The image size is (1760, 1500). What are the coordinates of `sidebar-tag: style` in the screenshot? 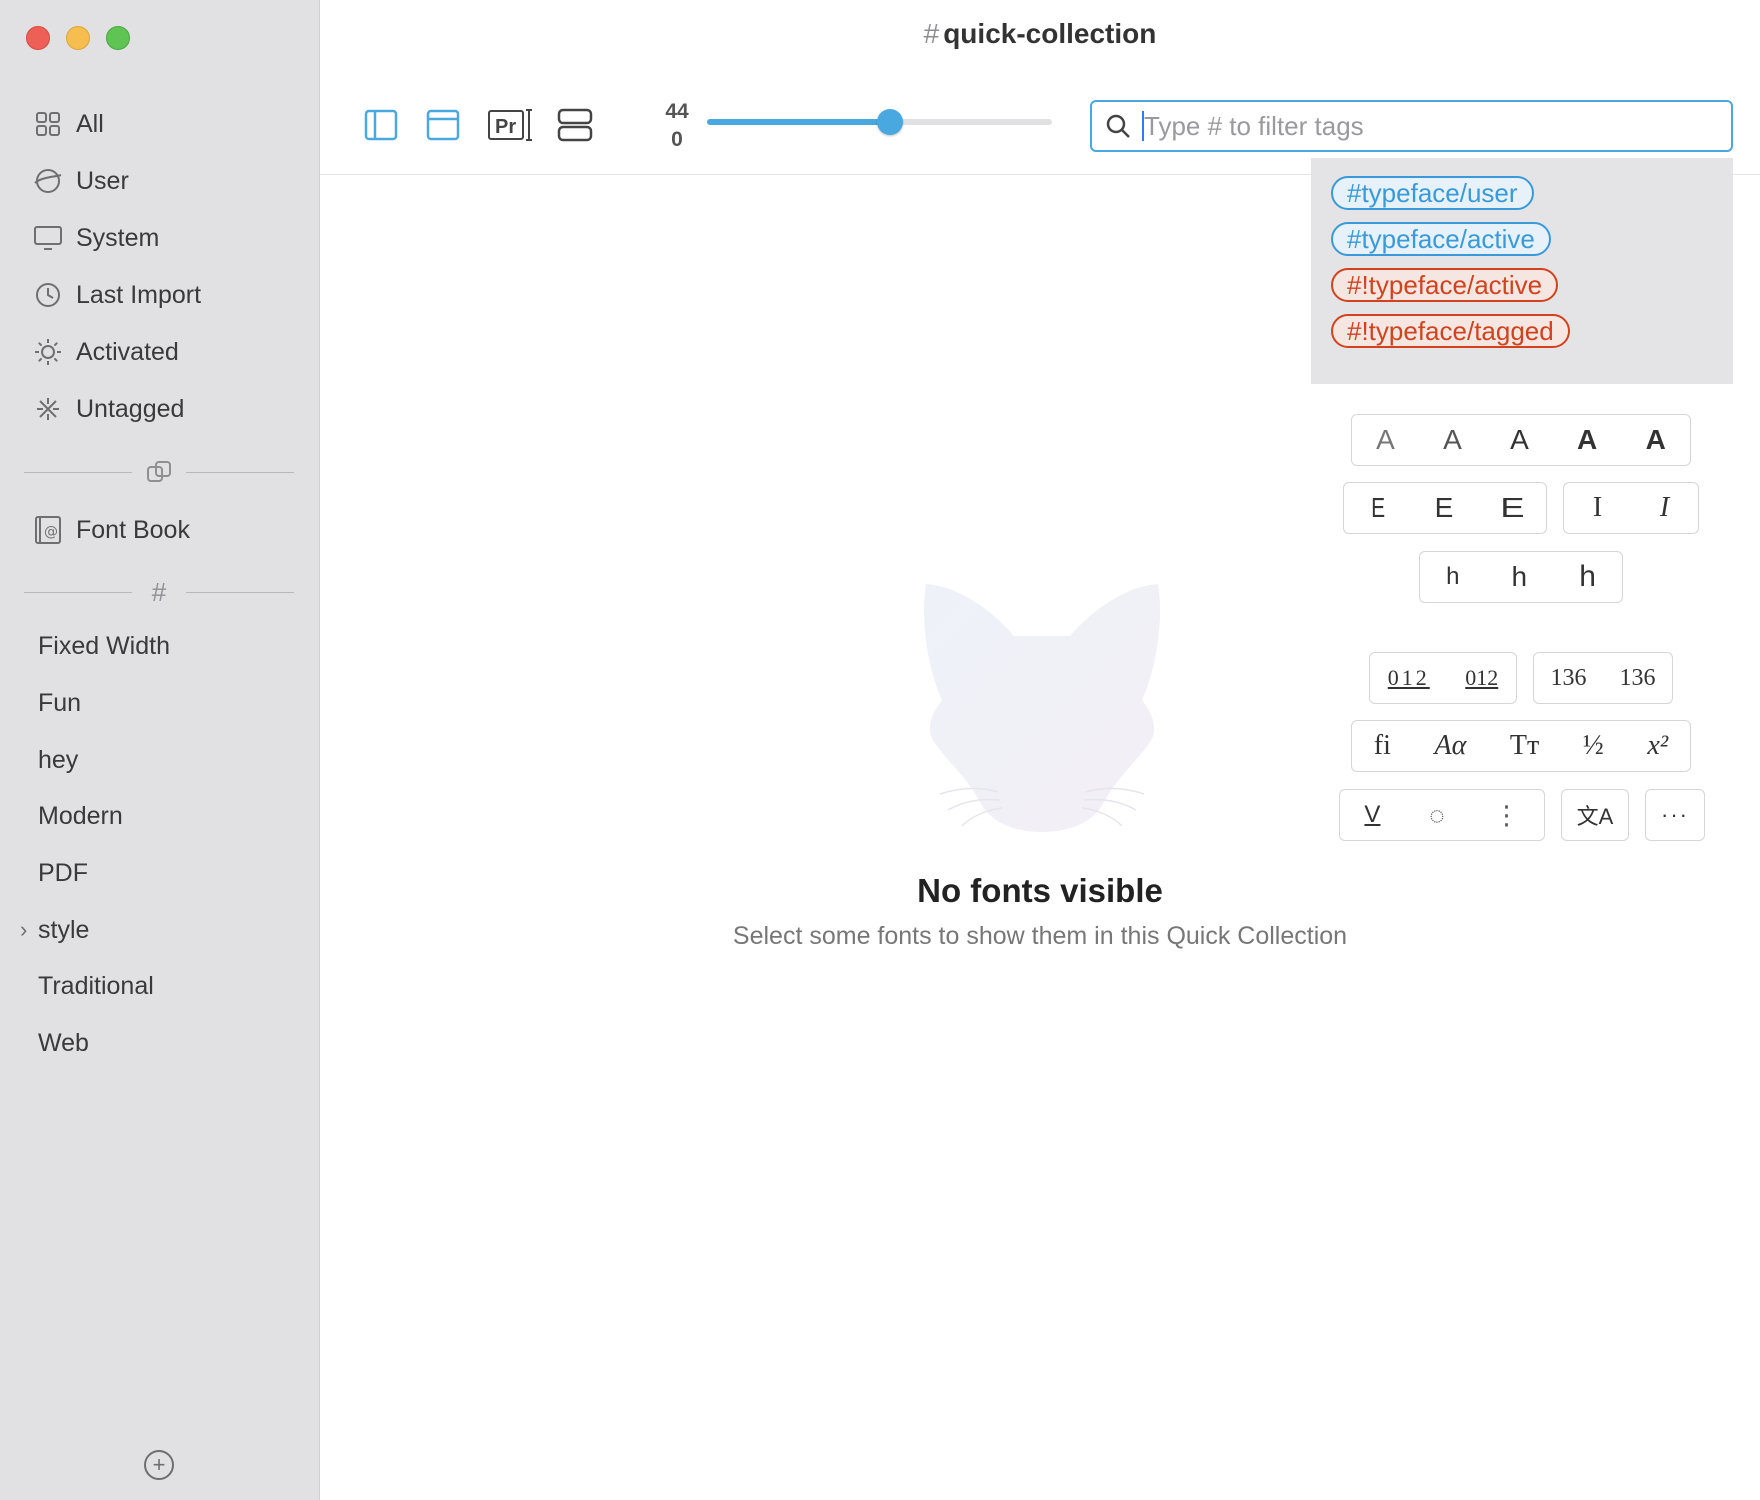 It's located at (63, 930).